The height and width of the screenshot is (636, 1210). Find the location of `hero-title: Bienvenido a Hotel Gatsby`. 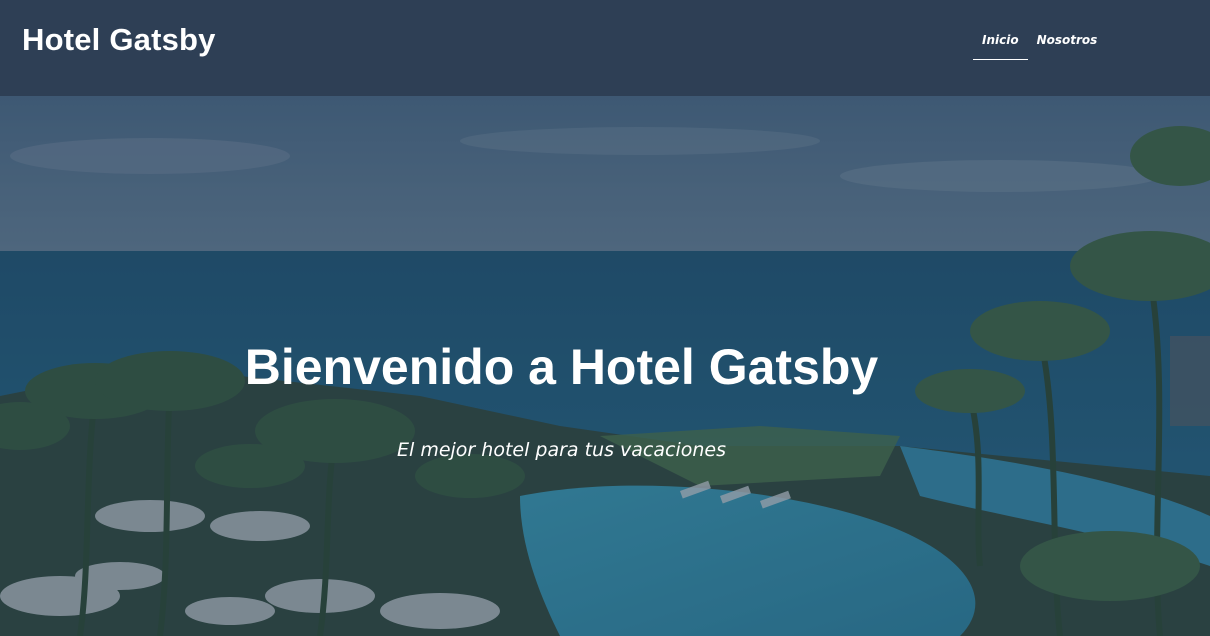

hero-title: Bienvenido a Hotel Gatsby is located at coordinates (561, 367).